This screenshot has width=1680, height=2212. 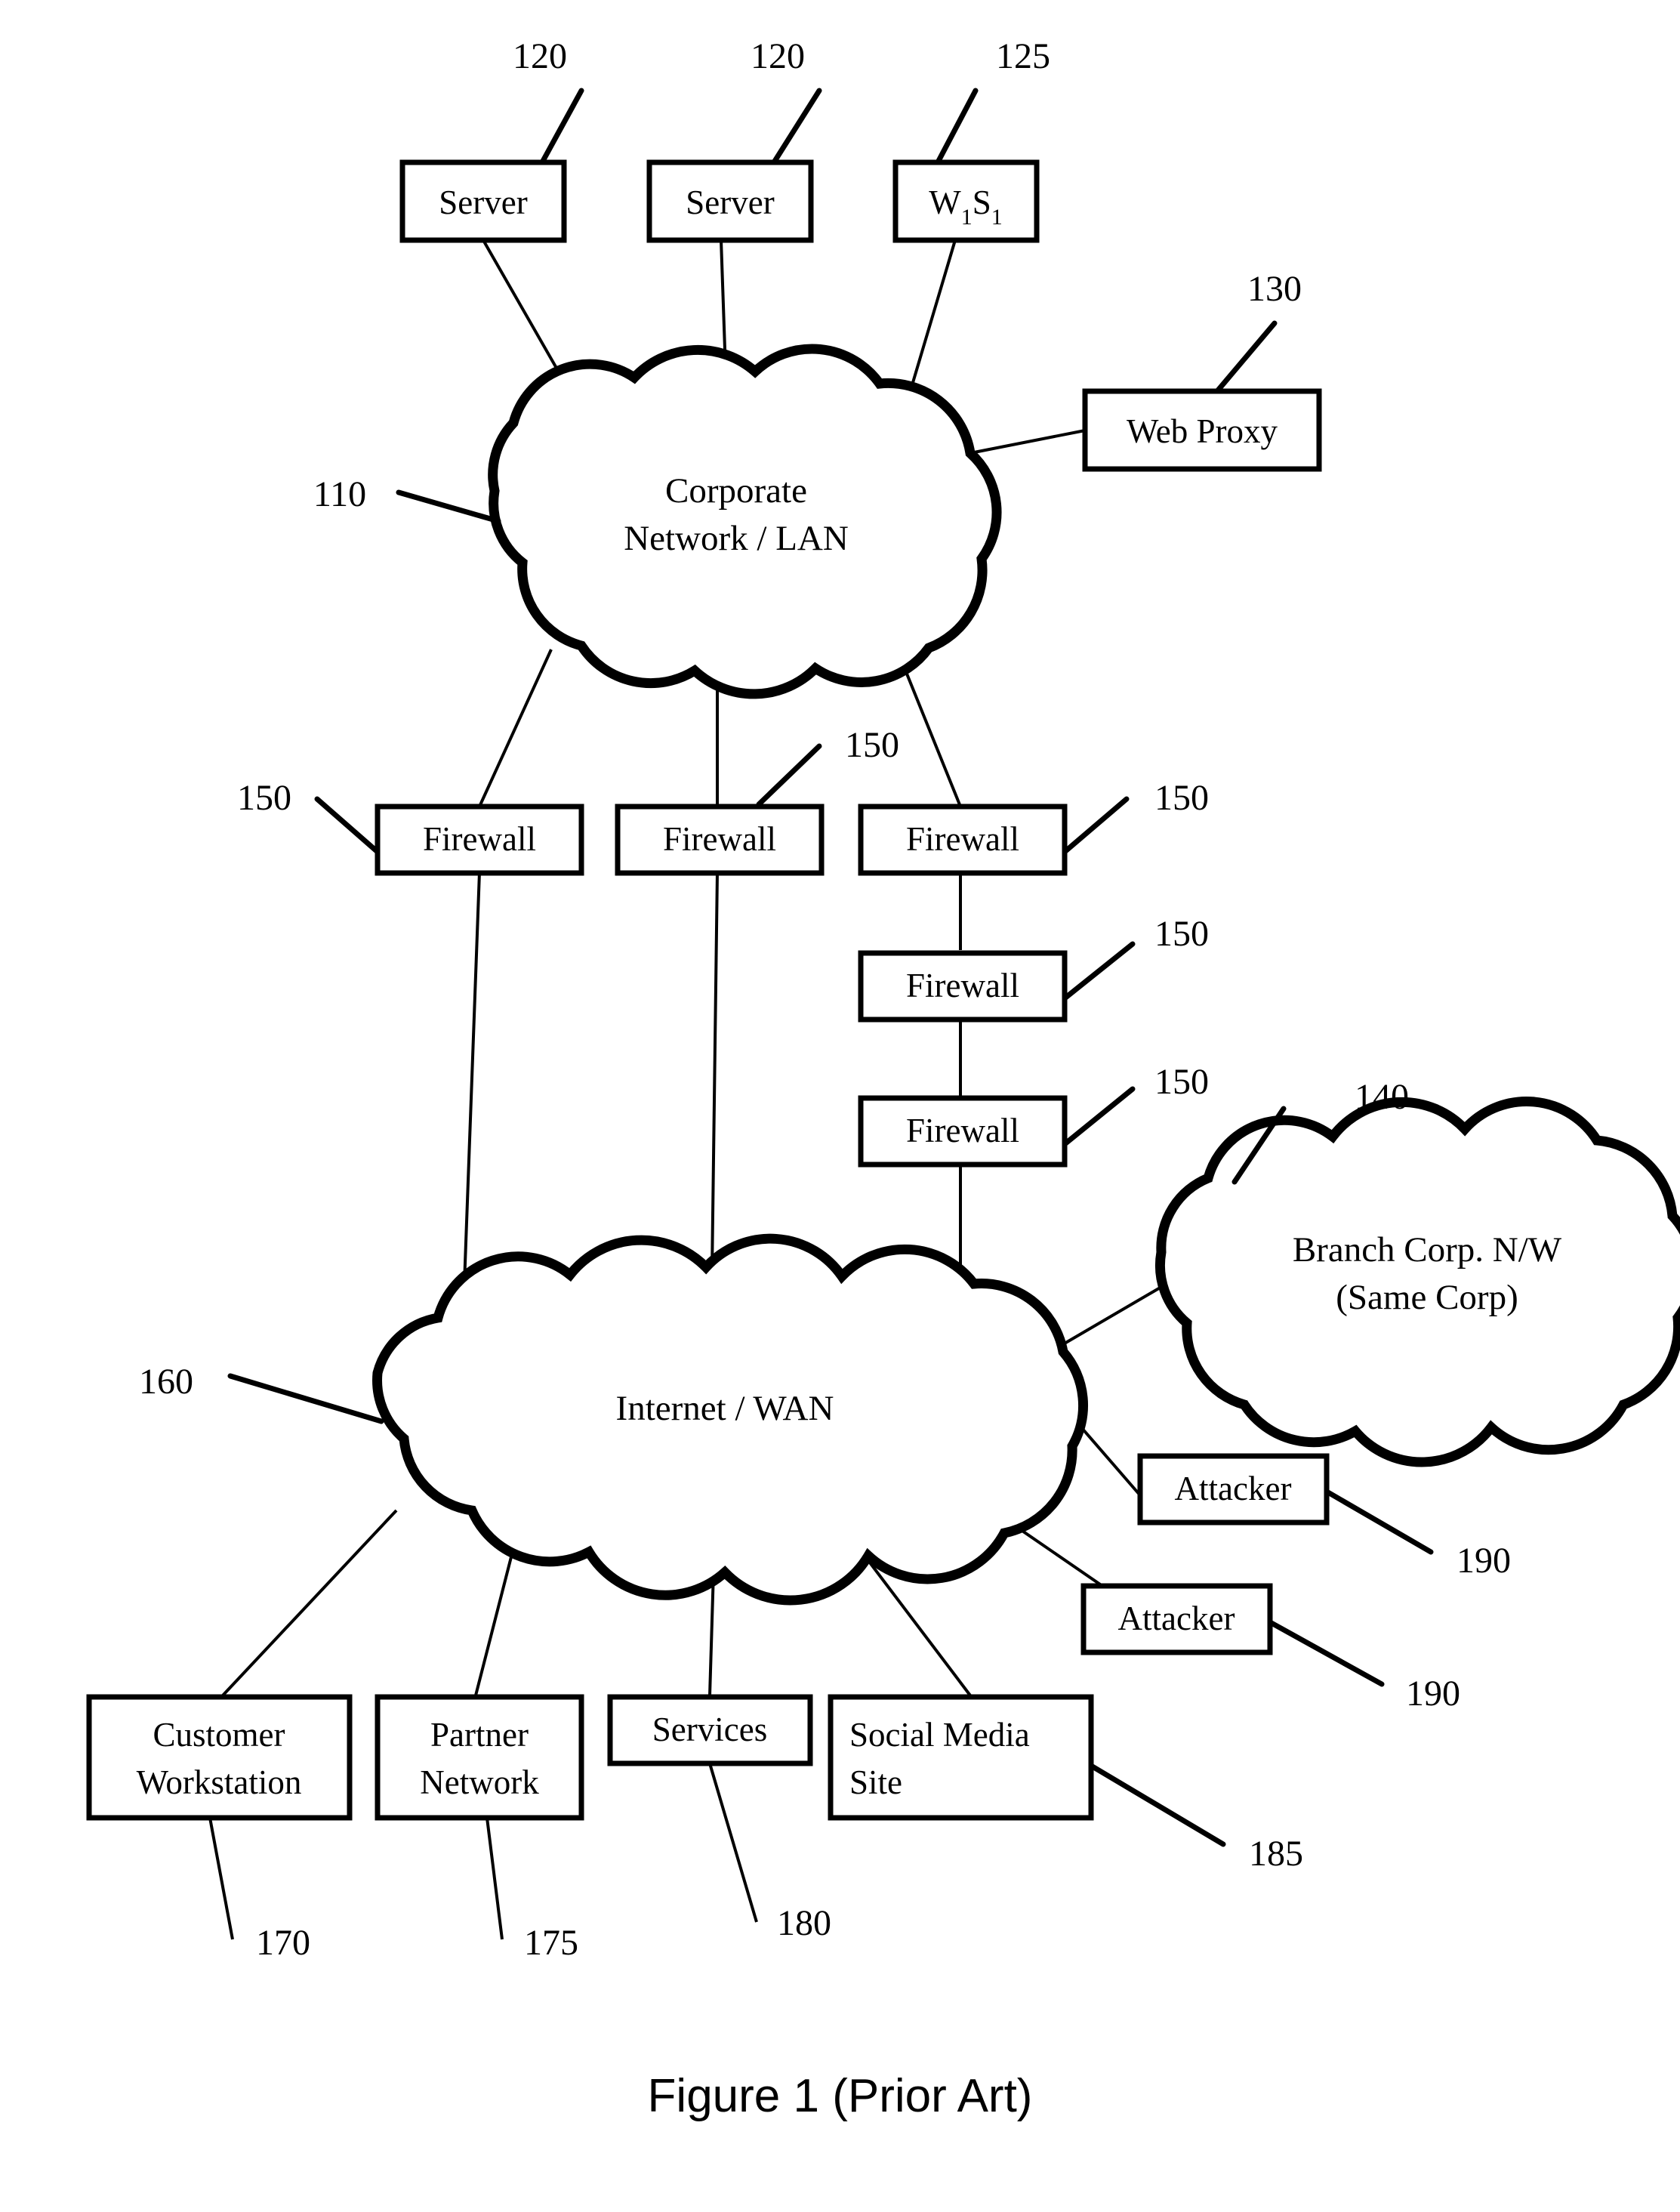 What do you see at coordinates (1099, 1116) in the screenshot?
I see `ref-150-firewall5-leader` at bounding box center [1099, 1116].